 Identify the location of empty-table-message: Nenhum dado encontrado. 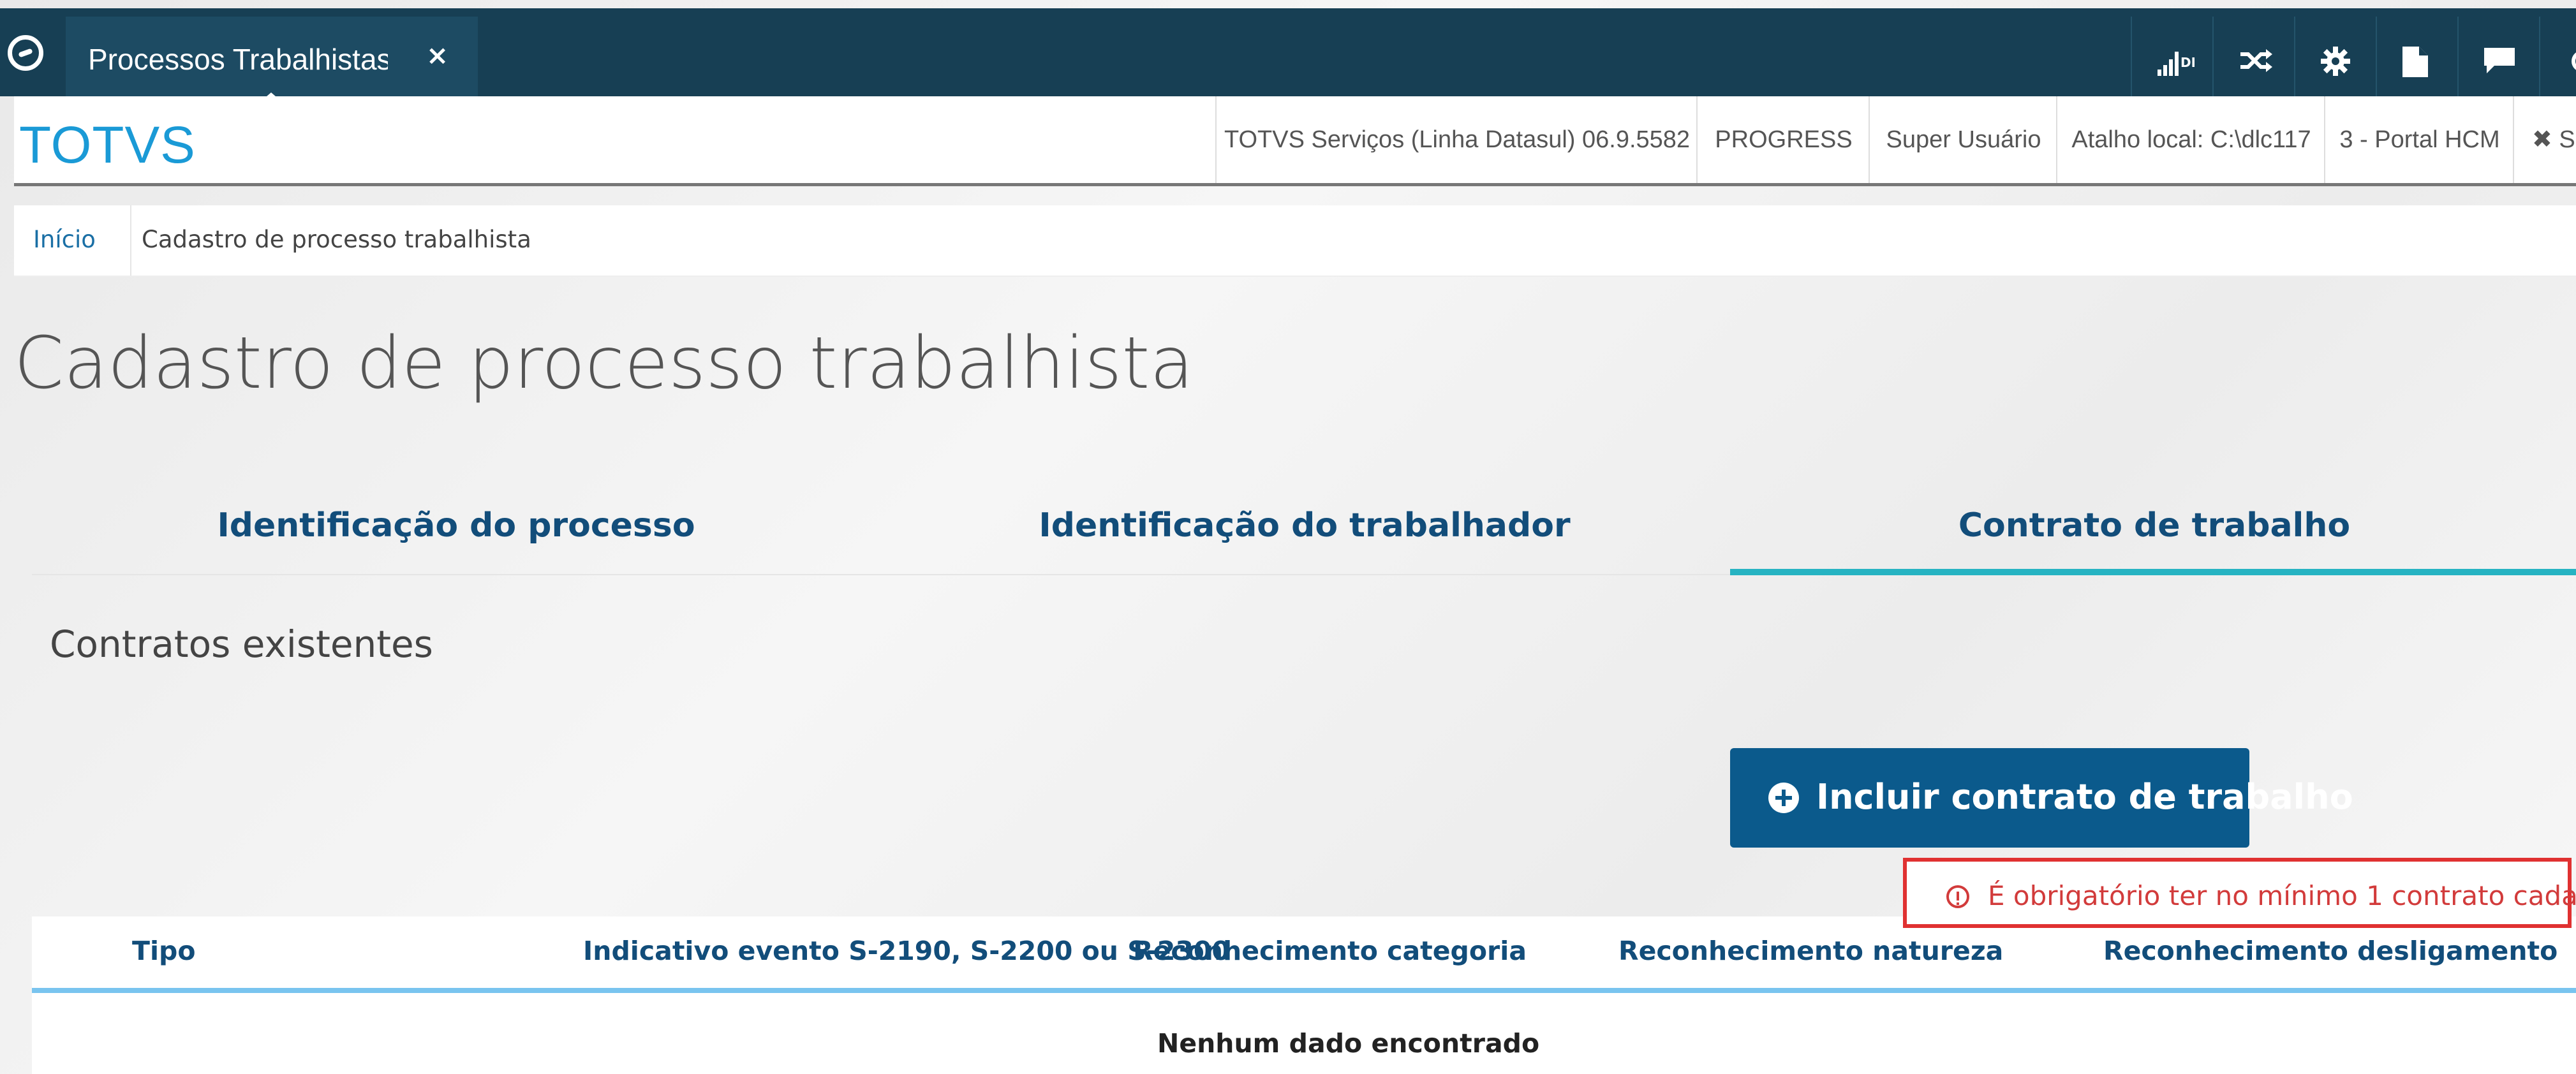
(1348, 1043).